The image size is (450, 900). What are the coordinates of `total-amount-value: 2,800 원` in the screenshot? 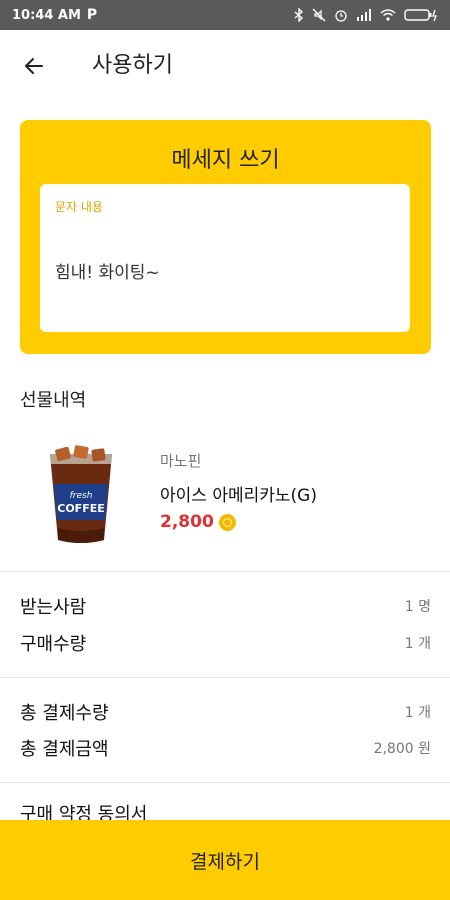 It's located at (402, 749).